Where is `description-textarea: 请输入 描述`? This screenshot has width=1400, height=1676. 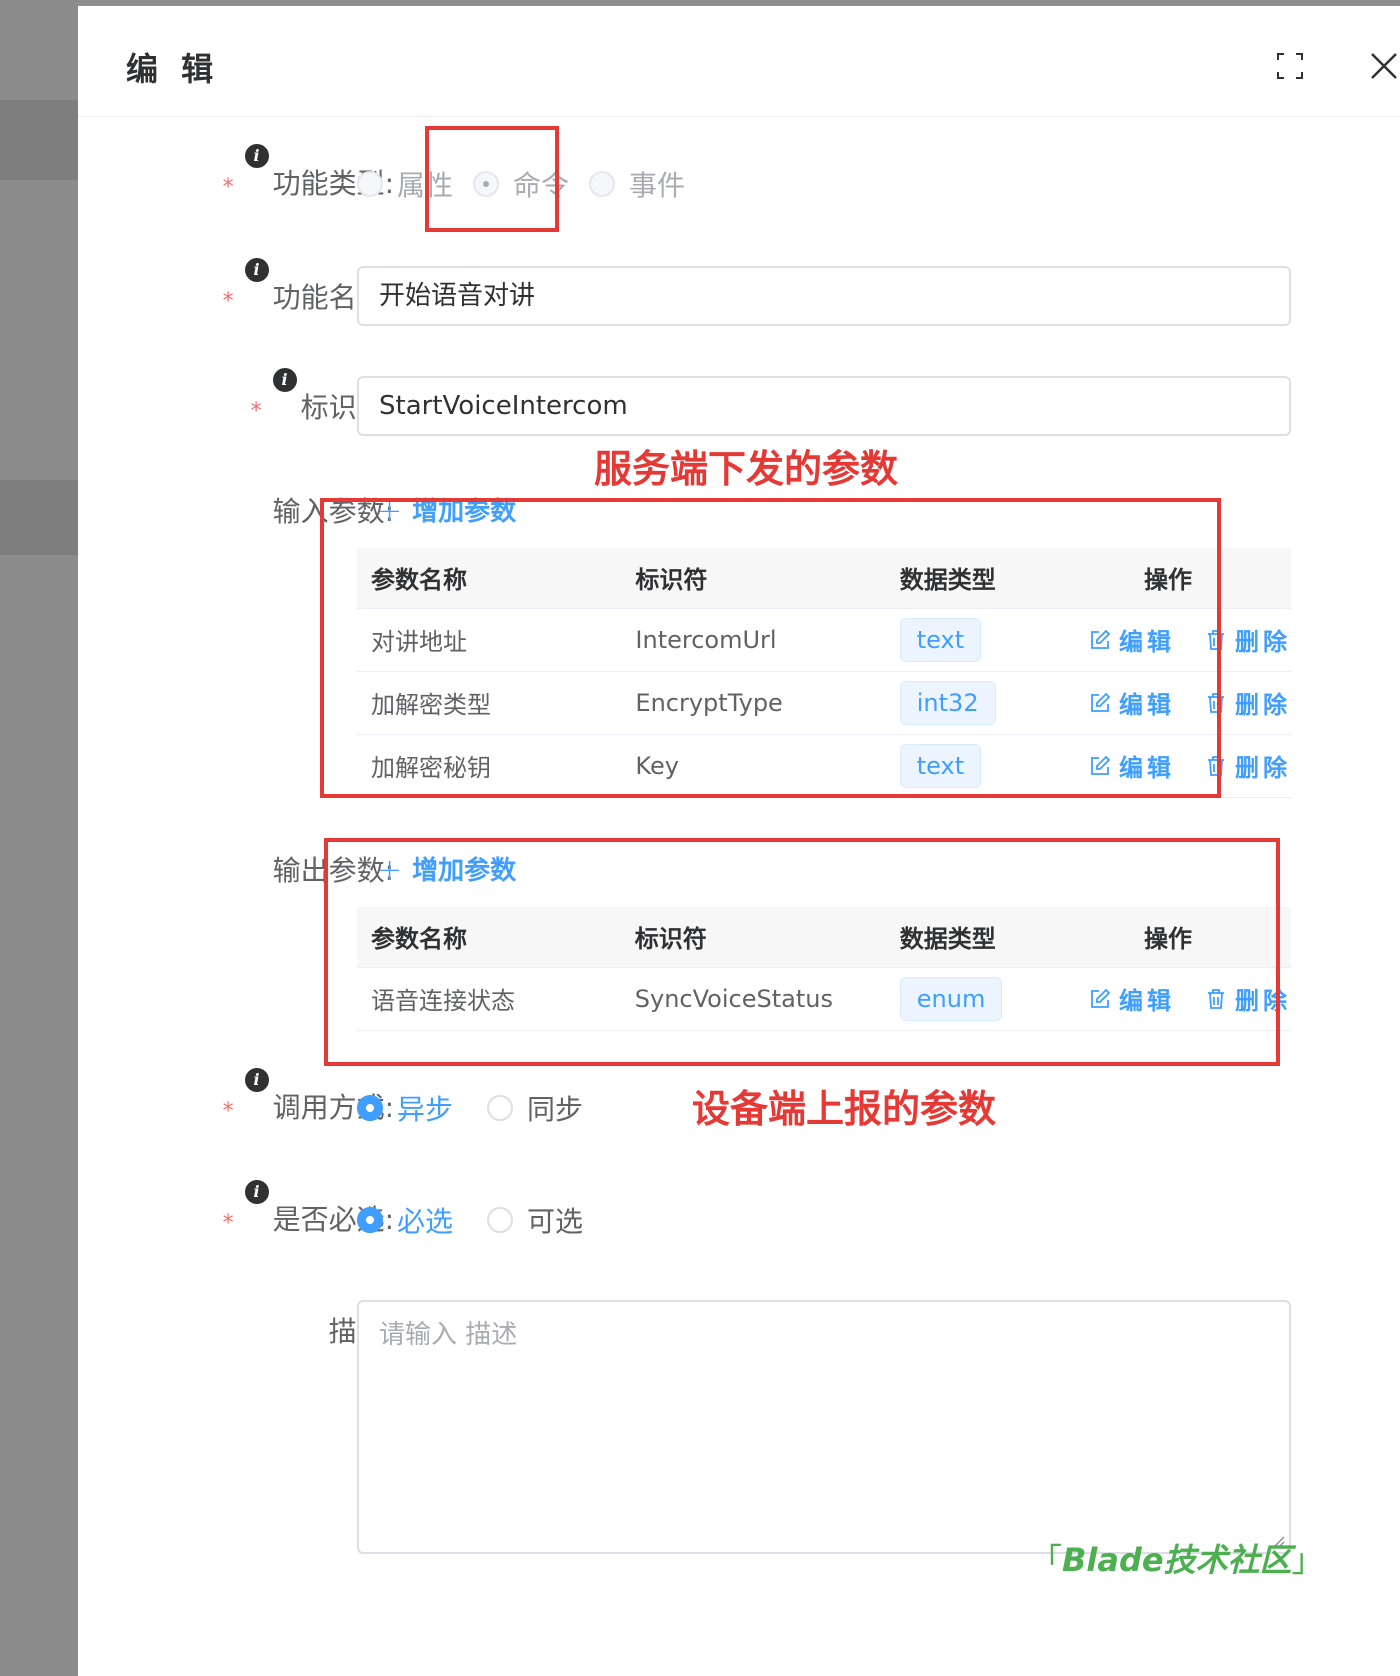
description-textarea: 请输入 描述 is located at coordinates (824, 1427).